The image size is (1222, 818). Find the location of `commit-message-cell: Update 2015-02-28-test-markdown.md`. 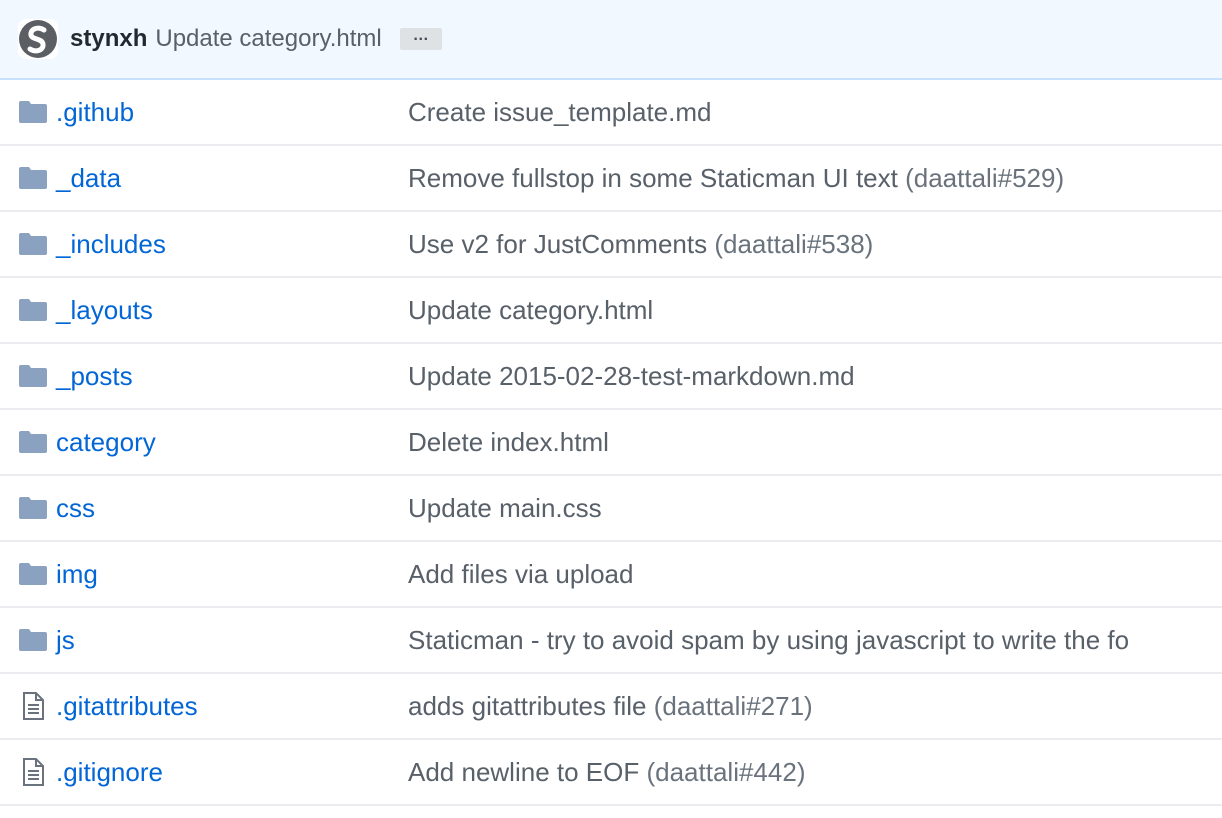

commit-message-cell: Update 2015-02-28-test-markdown.md is located at coordinates (631, 376).